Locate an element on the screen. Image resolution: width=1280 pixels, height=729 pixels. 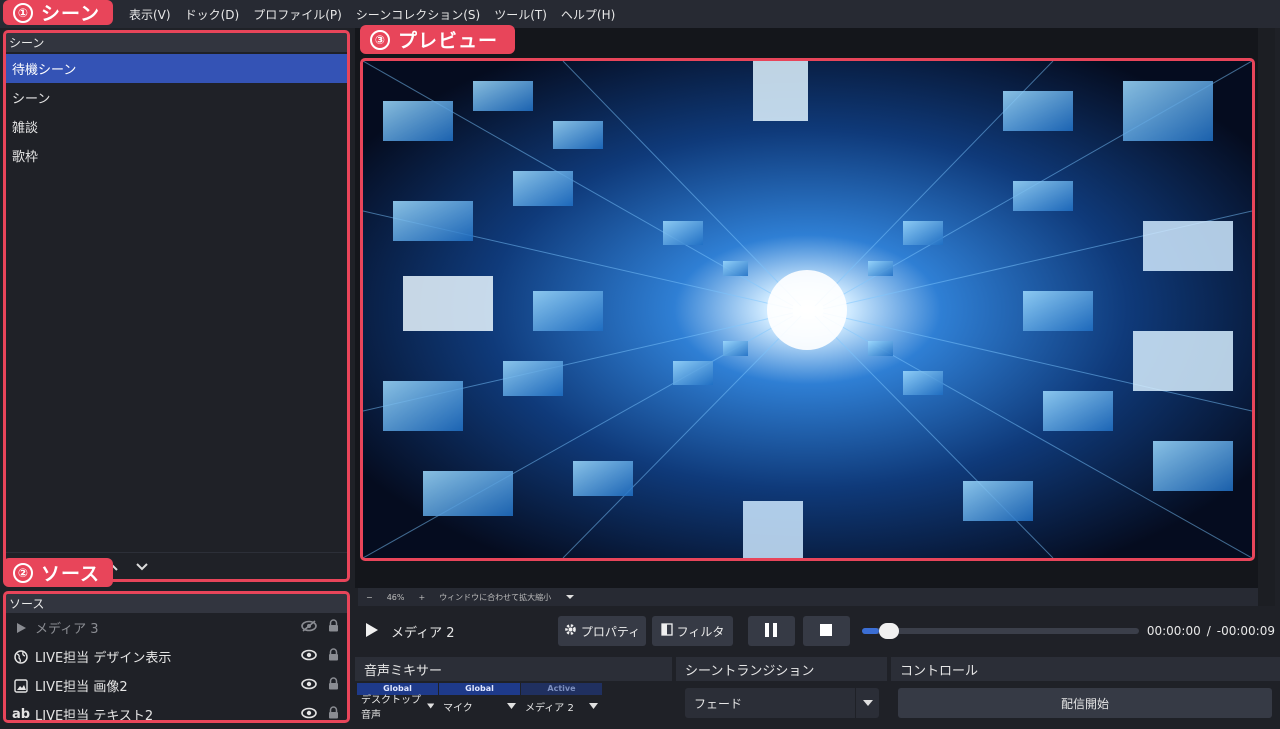
source-label: LIVE担当 画像2 is located at coordinates (81, 687).